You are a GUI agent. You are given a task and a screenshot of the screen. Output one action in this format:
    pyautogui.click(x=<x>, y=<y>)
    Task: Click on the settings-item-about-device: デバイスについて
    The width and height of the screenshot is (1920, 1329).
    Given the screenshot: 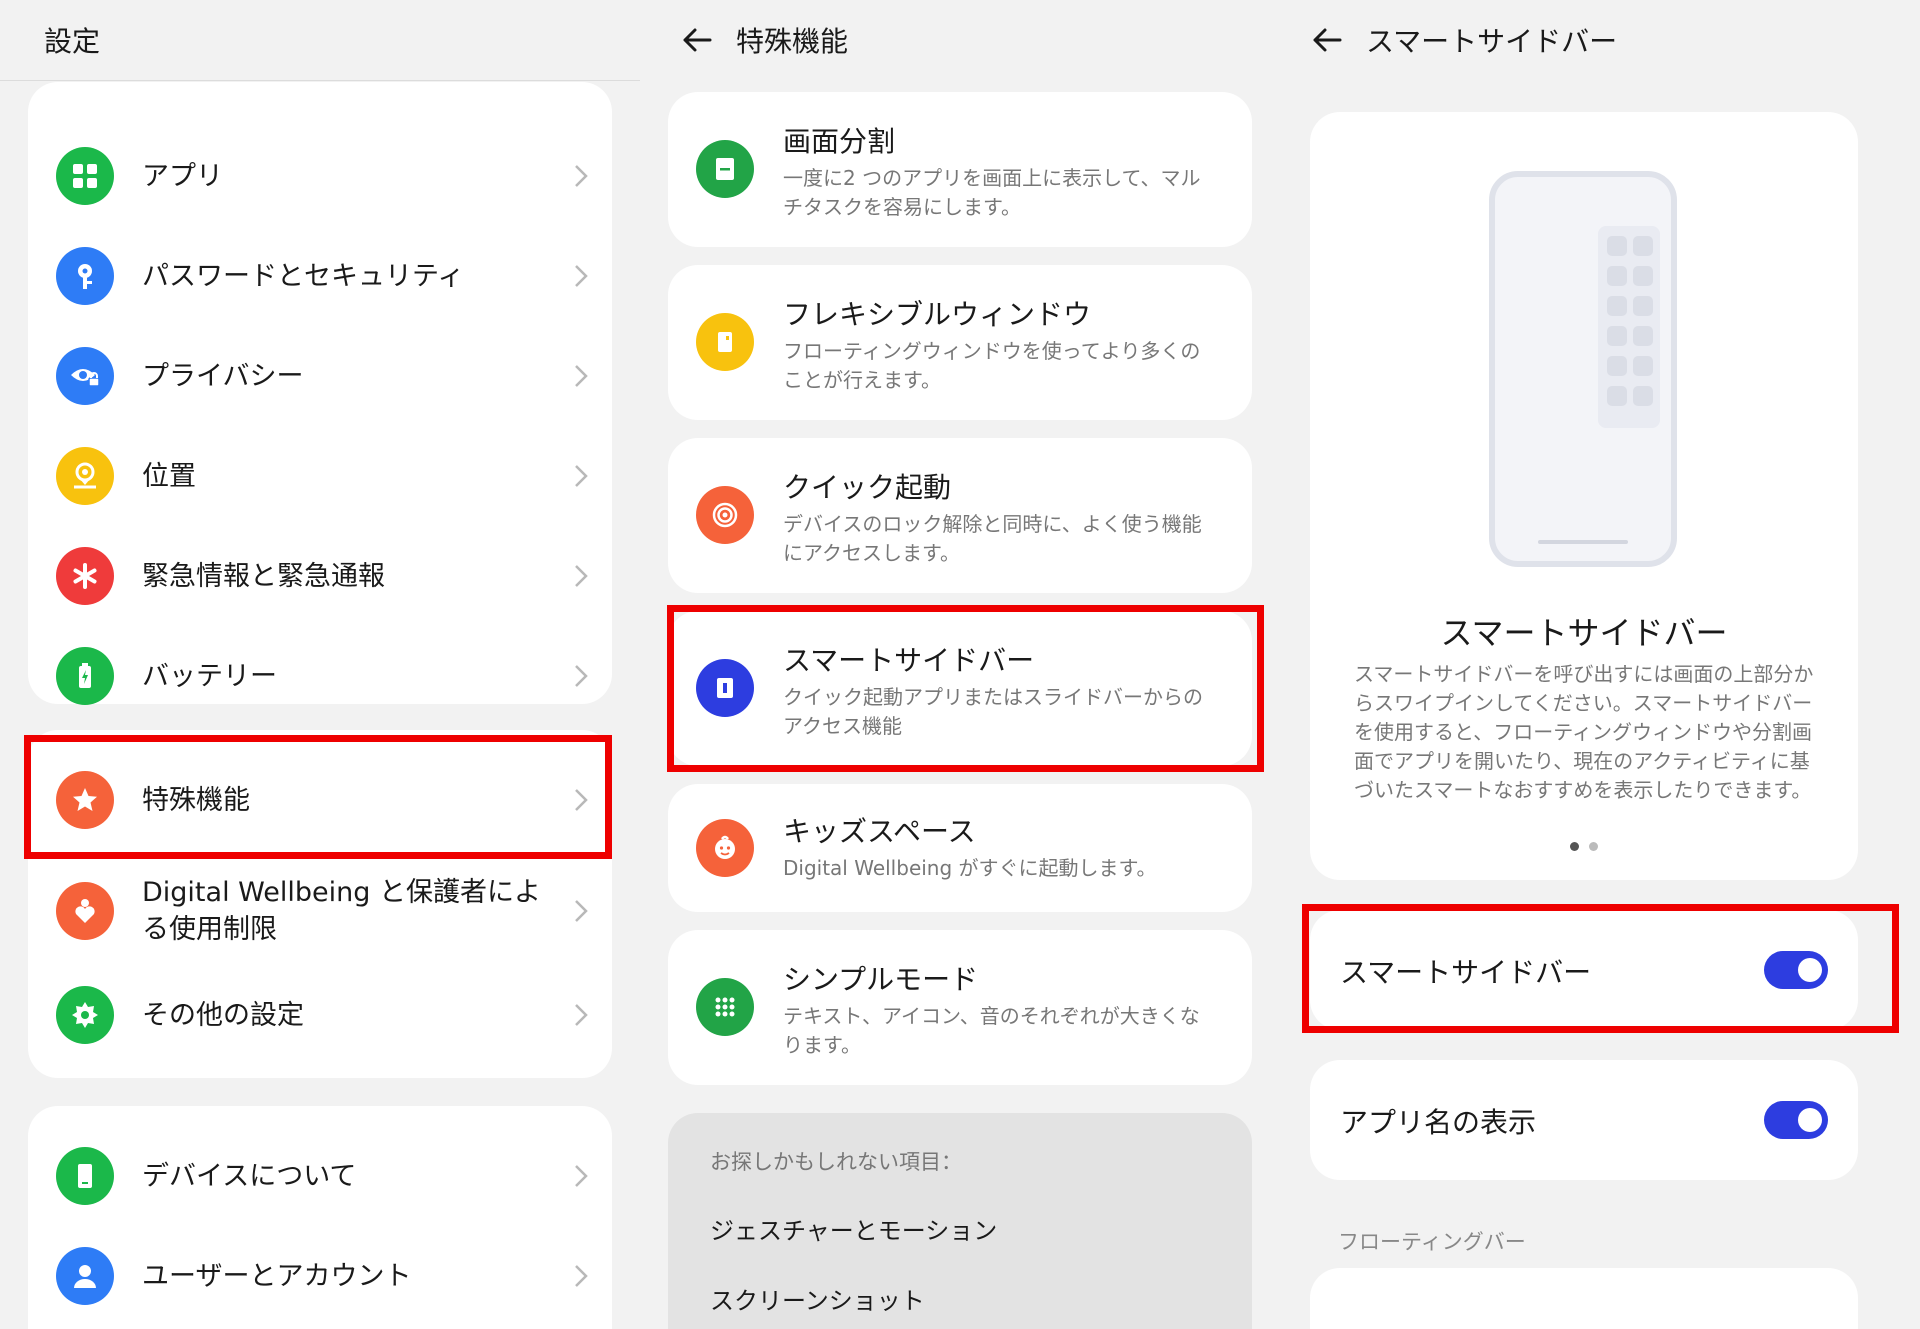 What is the action you would take?
    pyautogui.click(x=320, y=1176)
    